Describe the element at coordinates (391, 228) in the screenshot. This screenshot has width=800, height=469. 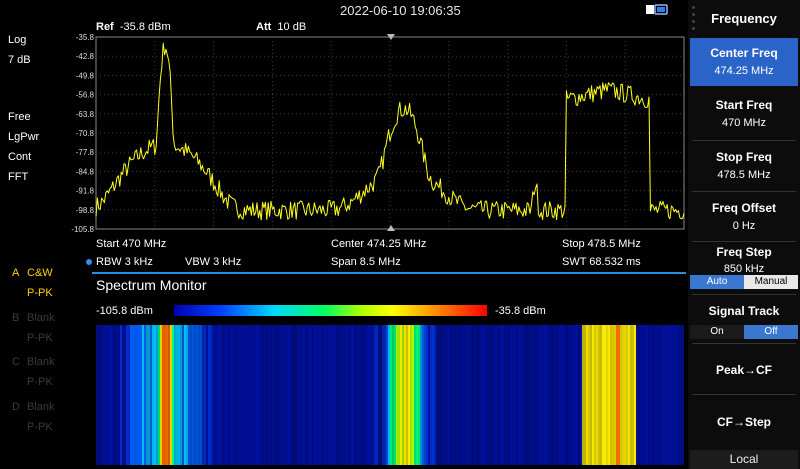
I see `center-marker-bottom-icon` at that location.